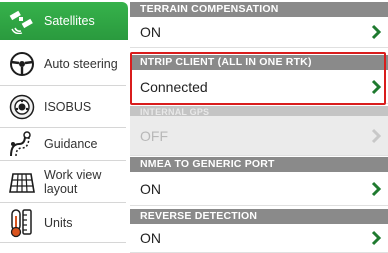 The height and width of the screenshot is (253, 388). What do you see at coordinates (22, 107) in the screenshot?
I see `isobus-icon` at bounding box center [22, 107].